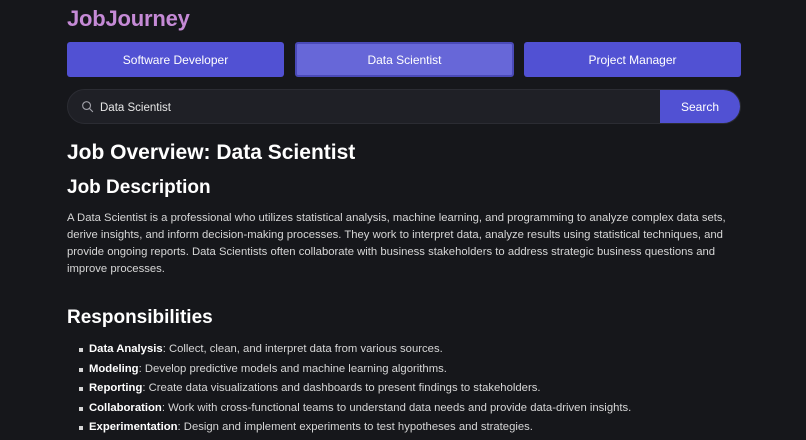 The height and width of the screenshot is (440, 806). What do you see at coordinates (632, 59) in the screenshot?
I see `role-button-project-manager: Project Manager` at bounding box center [632, 59].